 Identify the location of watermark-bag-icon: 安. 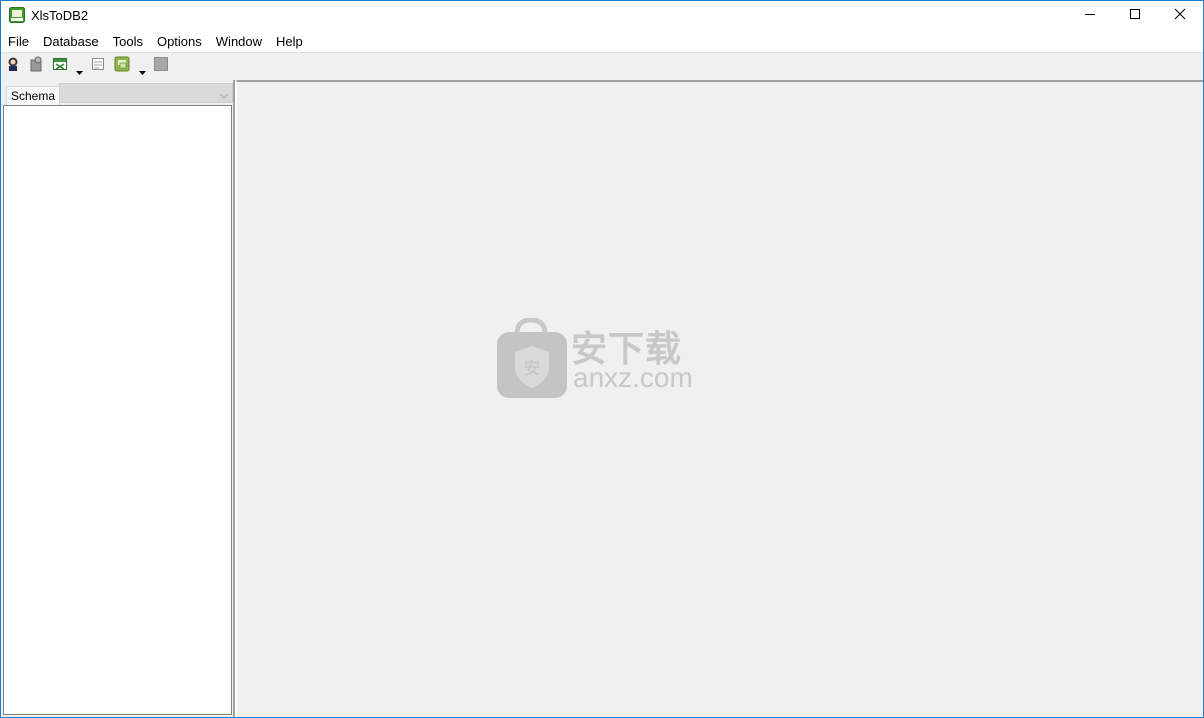
(532, 357).